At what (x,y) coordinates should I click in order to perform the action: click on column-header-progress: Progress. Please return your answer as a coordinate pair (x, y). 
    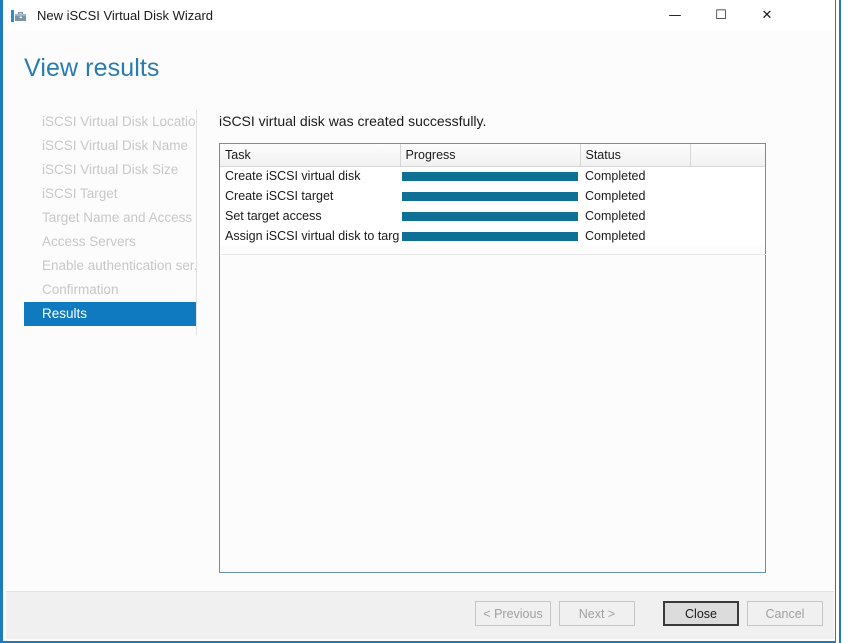
    Looking at the image, I should click on (490, 155).